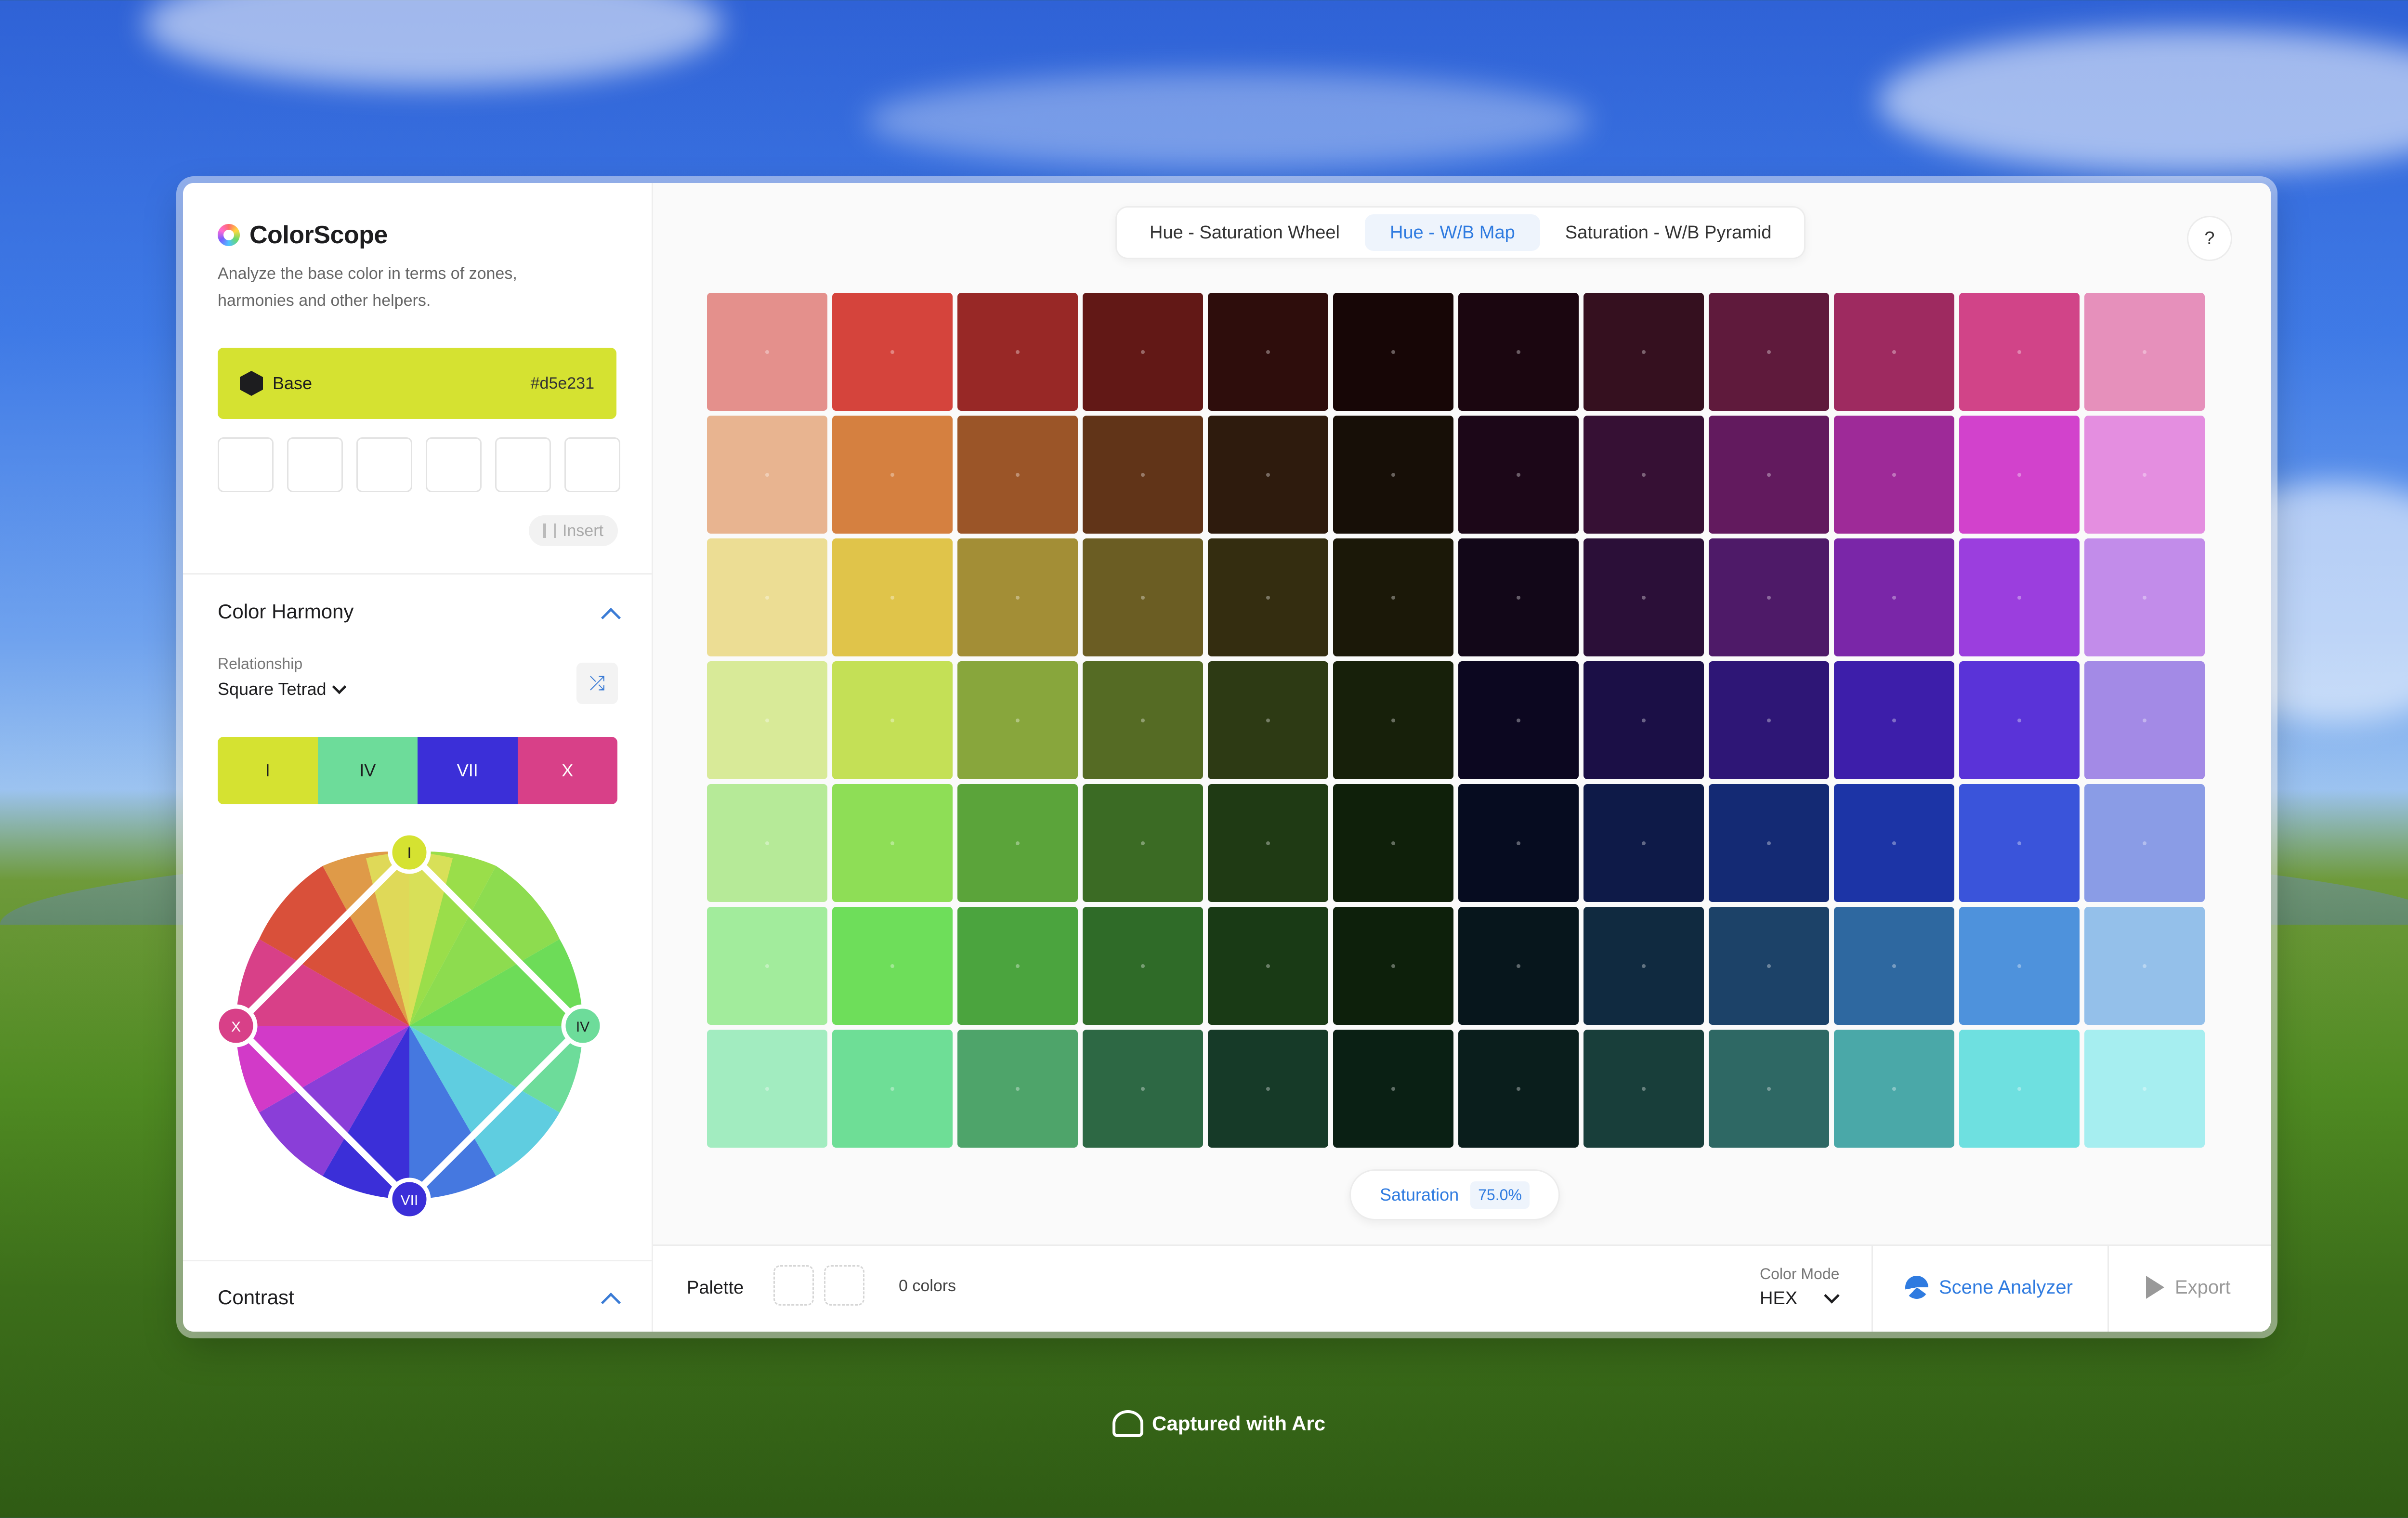 This screenshot has height=1518, width=2408. I want to click on saturation-control: Saturation 75.0%, so click(1454, 1194).